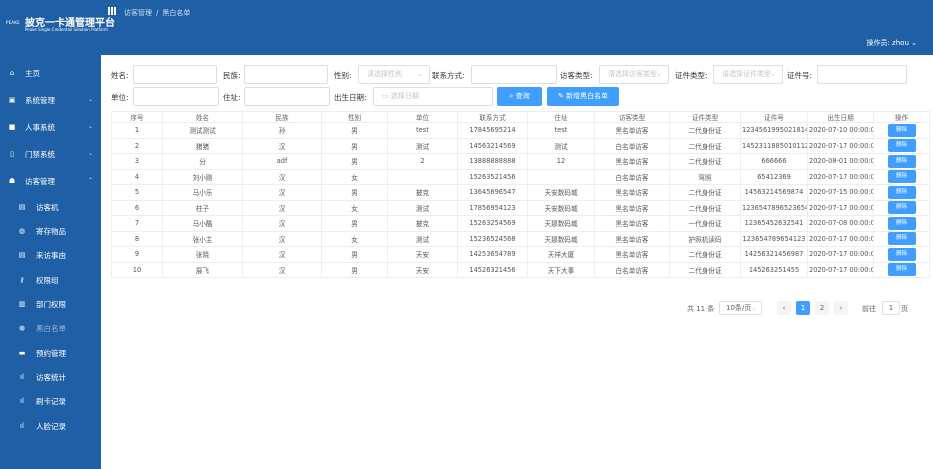 Image resolution: width=933 pixels, height=469 pixels. Describe the element at coordinates (492, 223) in the screenshot. I see `table-cell: 15263254569` at that location.